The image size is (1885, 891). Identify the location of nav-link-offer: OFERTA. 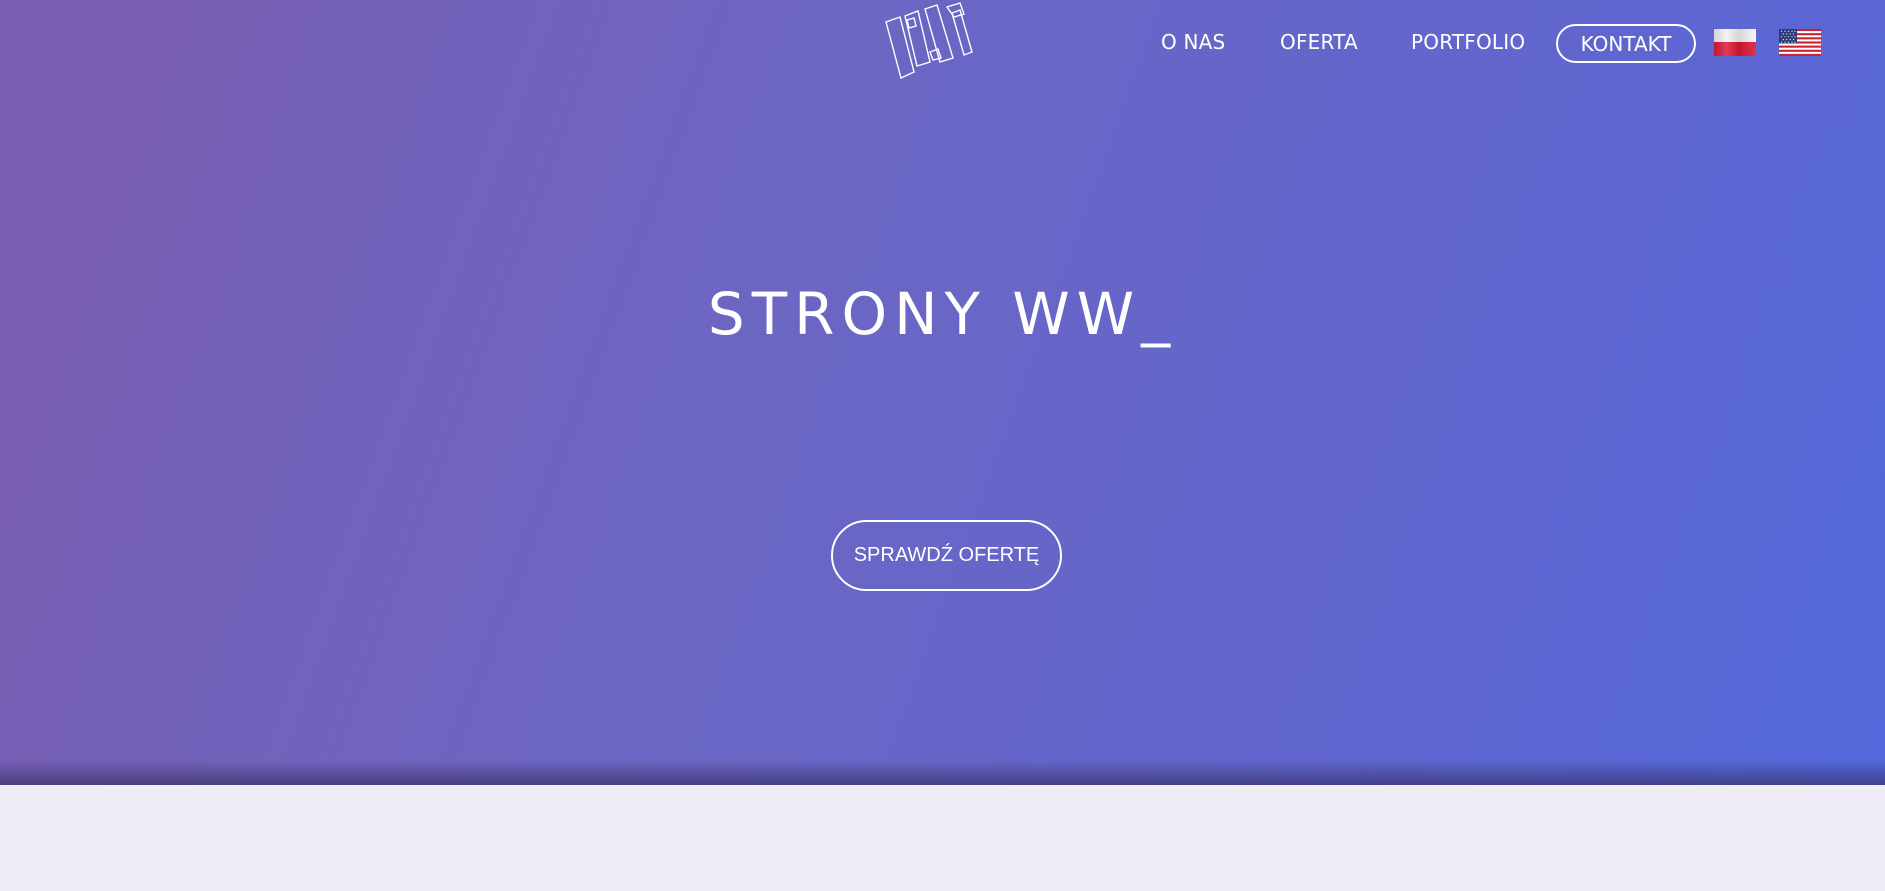
(1319, 42).